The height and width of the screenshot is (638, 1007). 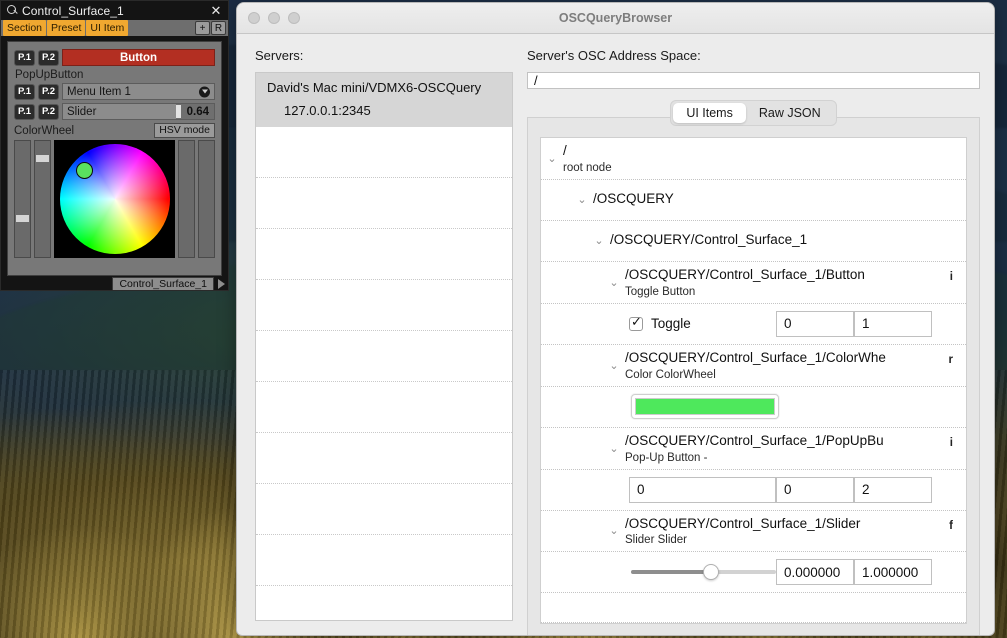 I want to click on color-swatch-control, so click(x=705, y=407).